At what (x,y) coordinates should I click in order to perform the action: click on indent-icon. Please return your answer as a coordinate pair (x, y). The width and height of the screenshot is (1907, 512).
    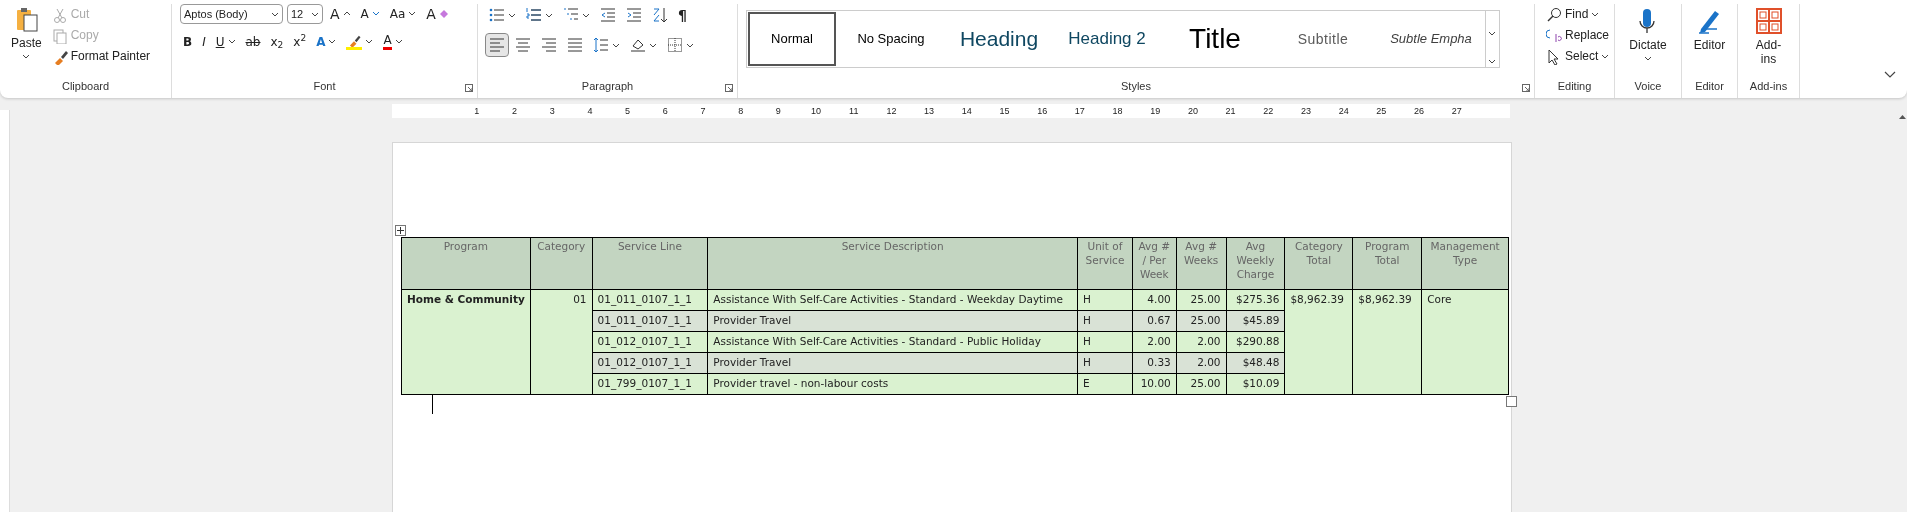
    Looking at the image, I should click on (634, 15).